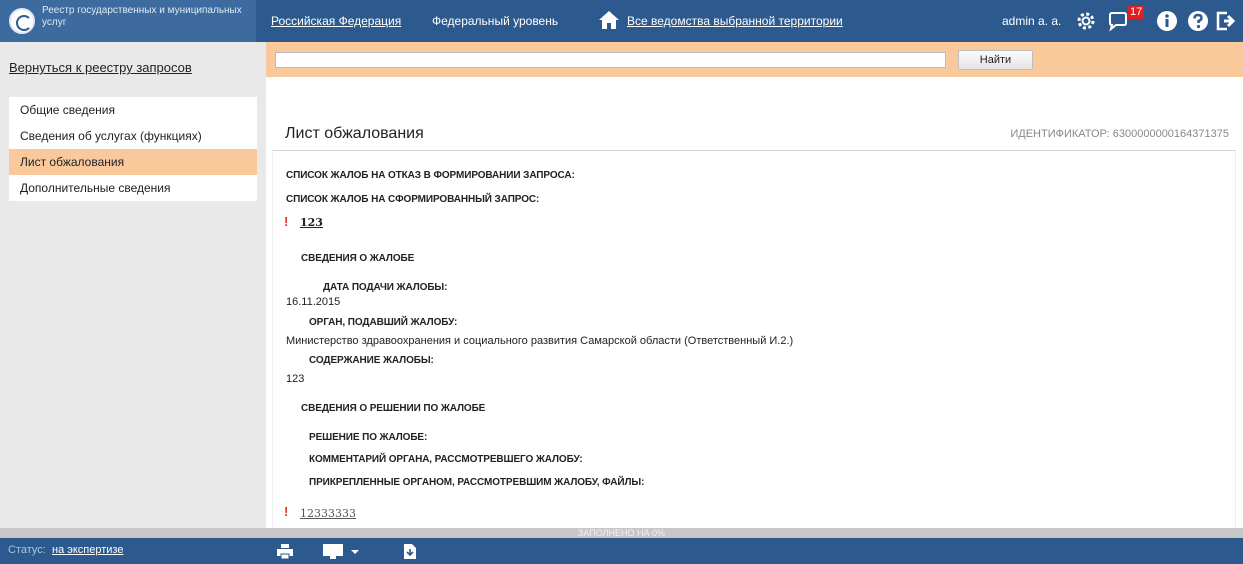 Image resolution: width=1243 pixels, height=564 pixels. I want to click on completion-progress-bar: ЗАПОЛНЕНО НА 0%, so click(621, 533).